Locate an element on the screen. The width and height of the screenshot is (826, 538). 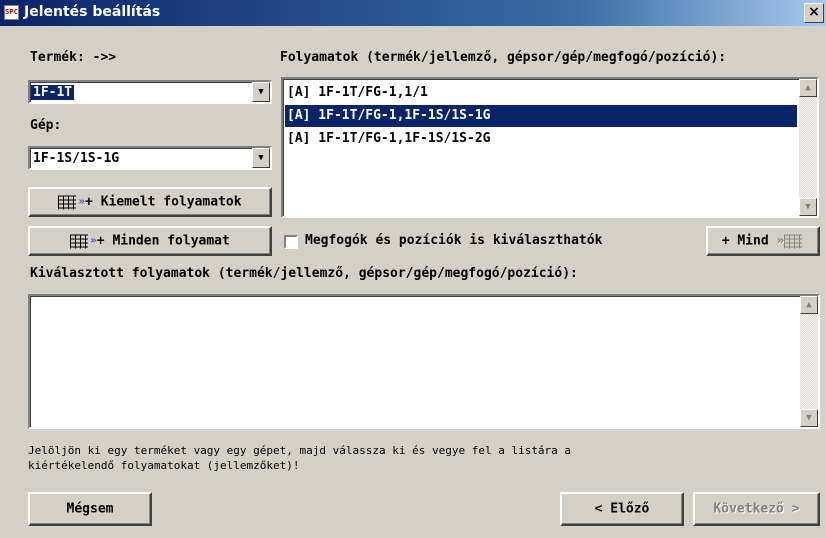
list-item: [A] 1F-1T/FG-1,1F-1S/1S-2G is located at coordinates (541, 139).